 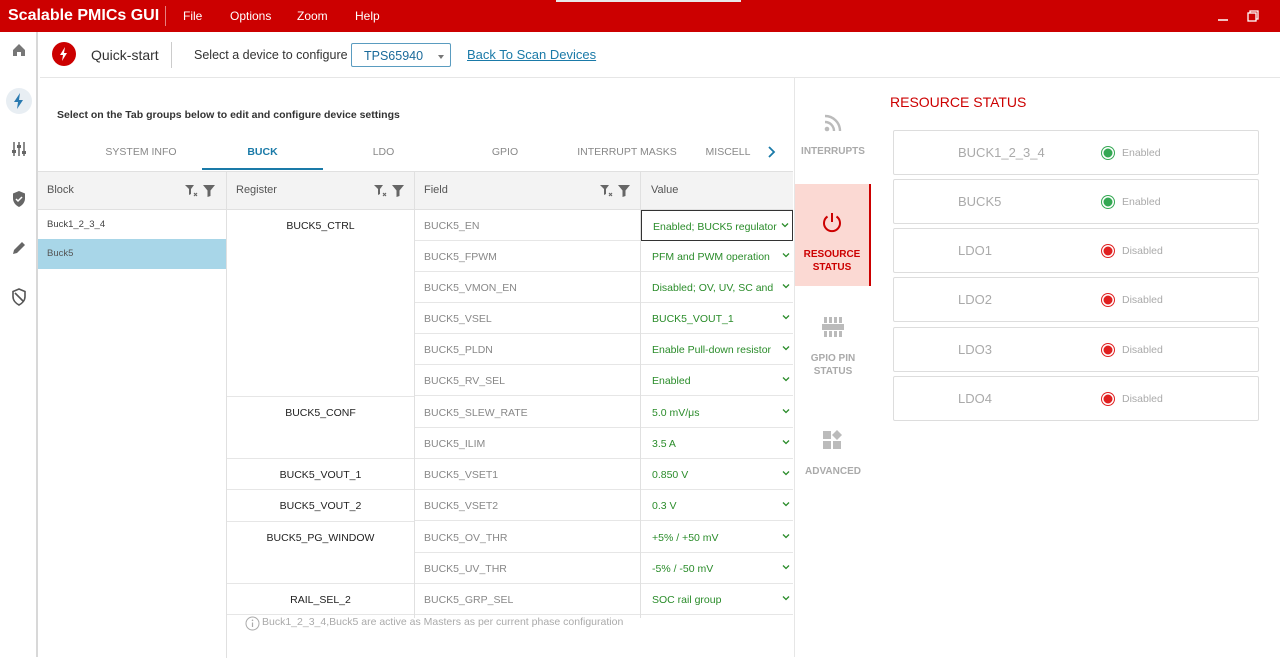 What do you see at coordinates (531, 54) in the screenshot?
I see `back-to-scan-link: Back To Scan Devices` at bounding box center [531, 54].